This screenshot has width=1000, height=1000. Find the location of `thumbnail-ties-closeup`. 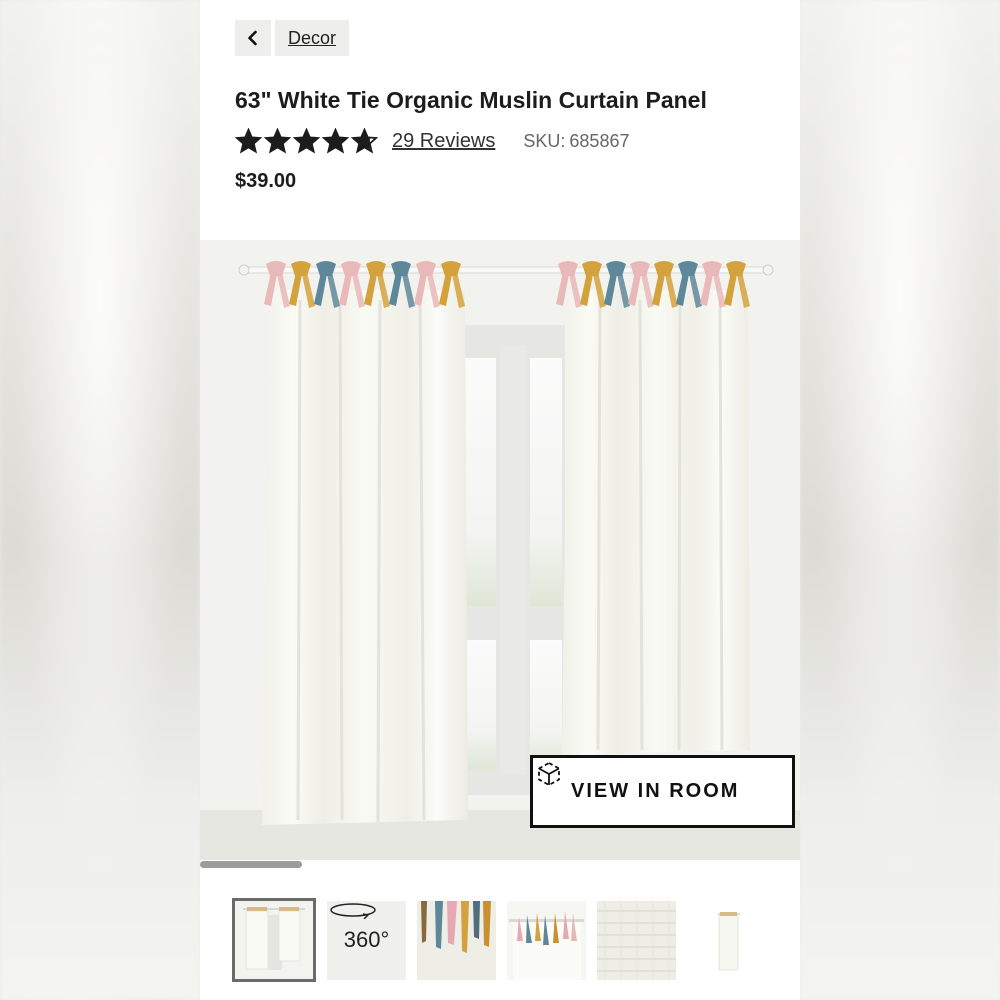

thumbnail-ties-closeup is located at coordinates (456, 940).